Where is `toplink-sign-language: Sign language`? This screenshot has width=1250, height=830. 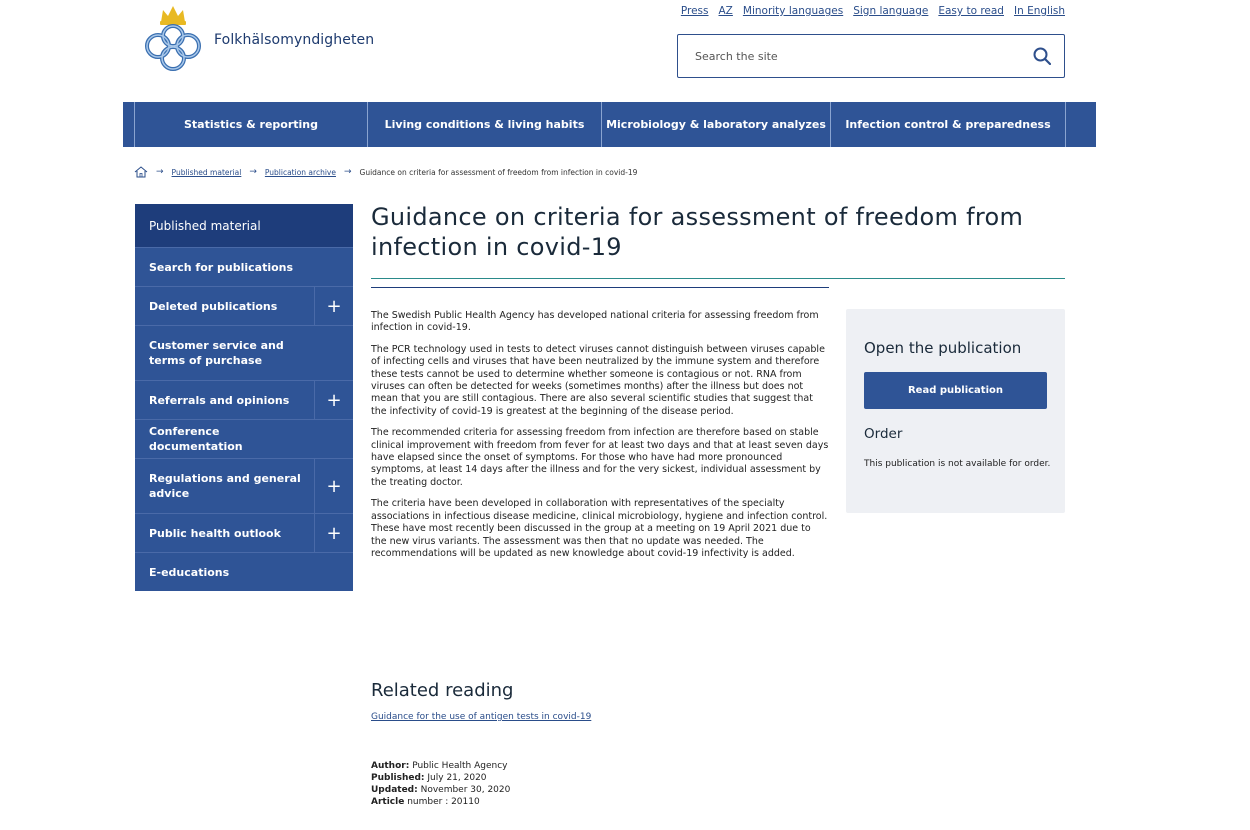 toplink-sign-language: Sign language is located at coordinates (890, 11).